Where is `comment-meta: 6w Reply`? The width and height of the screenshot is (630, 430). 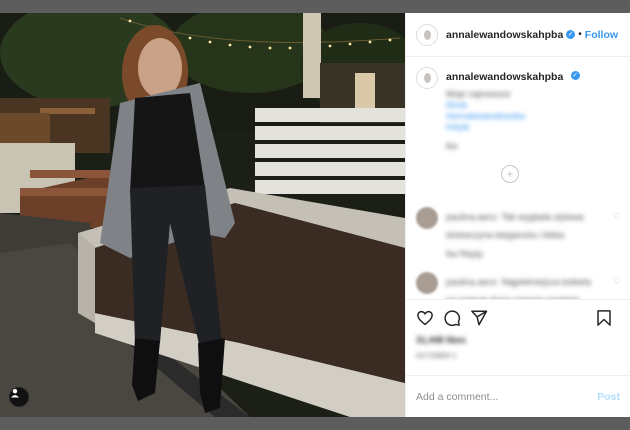 comment-meta: 6w Reply is located at coordinates (523, 254).